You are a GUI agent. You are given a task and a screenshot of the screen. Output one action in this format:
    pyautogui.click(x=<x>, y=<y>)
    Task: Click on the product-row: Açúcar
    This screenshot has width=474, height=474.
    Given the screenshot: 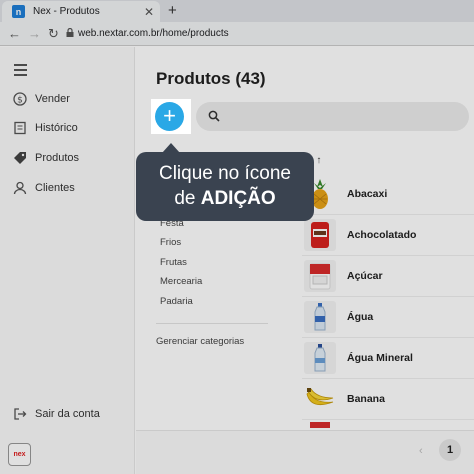 What is the action you would take?
    pyautogui.click(x=388, y=276)
    